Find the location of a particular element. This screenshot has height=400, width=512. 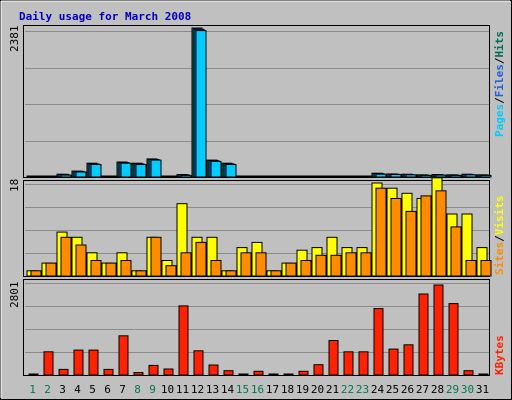

x-tick-label: 25 is located at coordinates (392, 389).